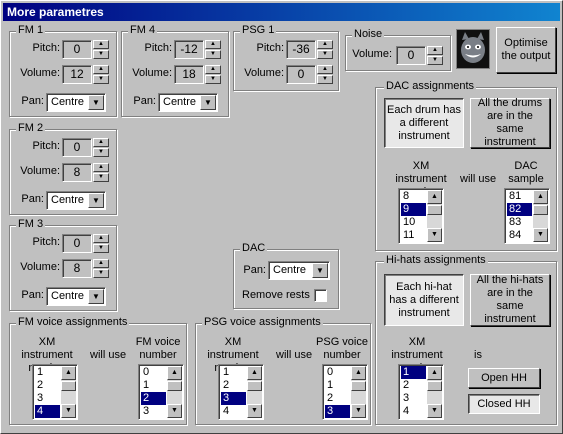  I want to click on remove-rests-checkbox, so click(320, 295).